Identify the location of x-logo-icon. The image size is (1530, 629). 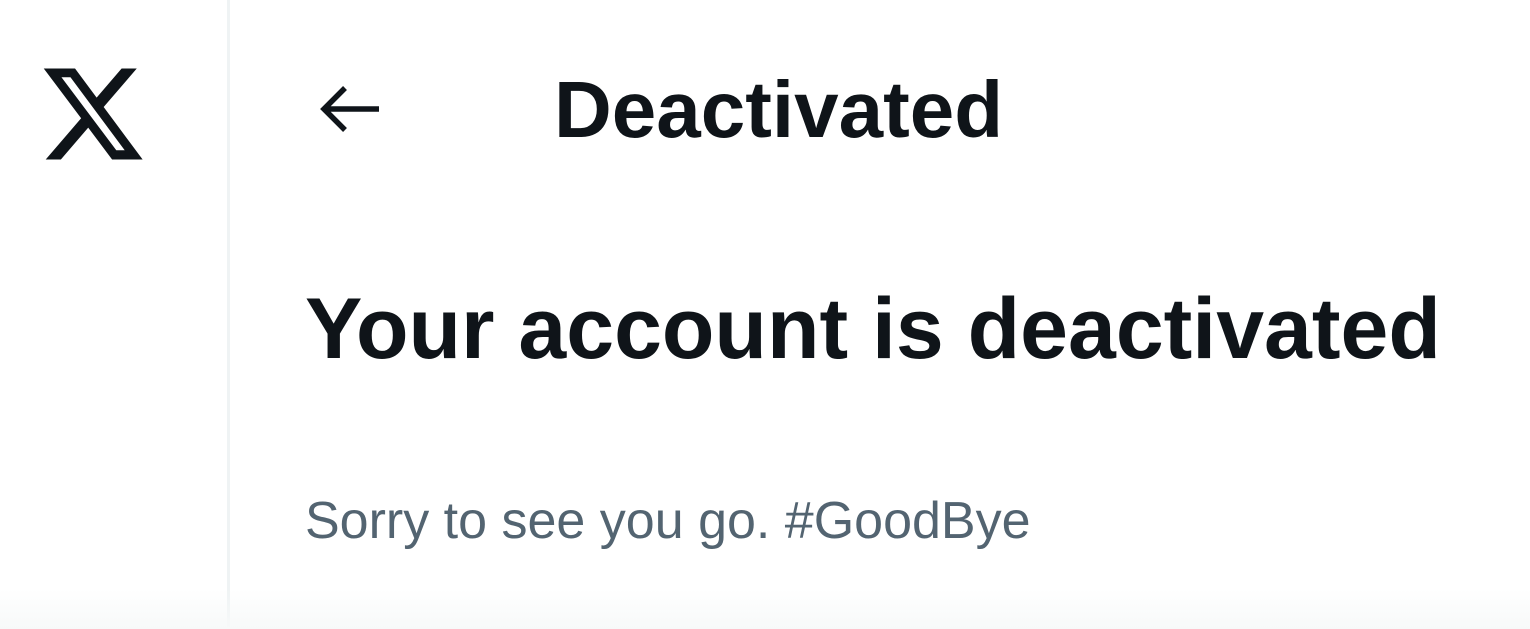
(93, 114).